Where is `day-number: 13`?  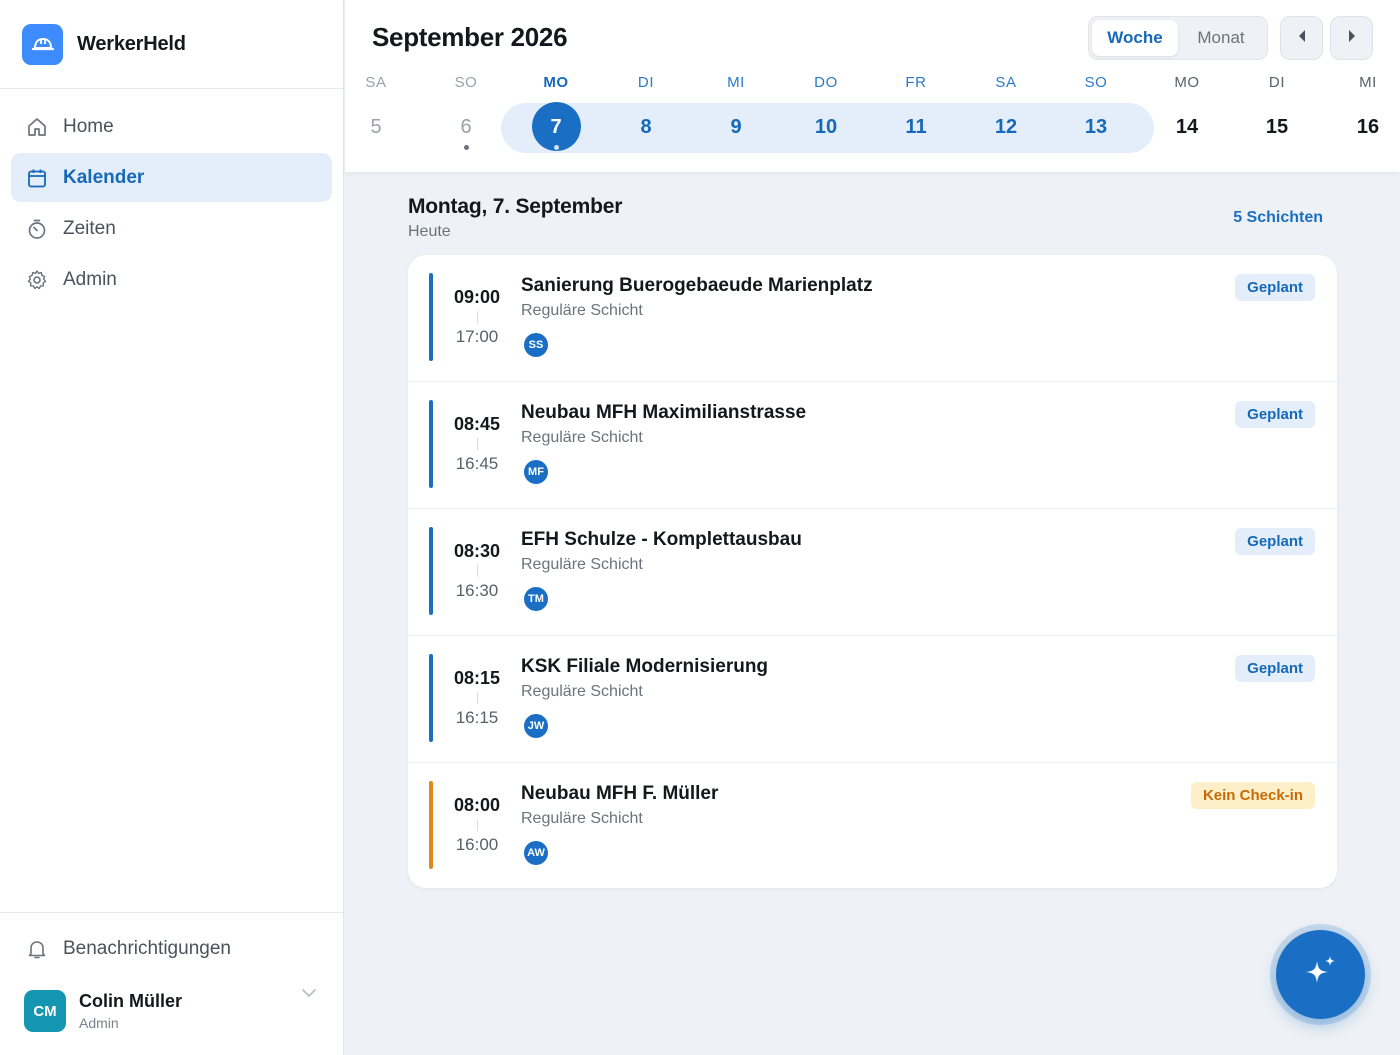 day-number: 13 is located at coordinates (1096, 127).